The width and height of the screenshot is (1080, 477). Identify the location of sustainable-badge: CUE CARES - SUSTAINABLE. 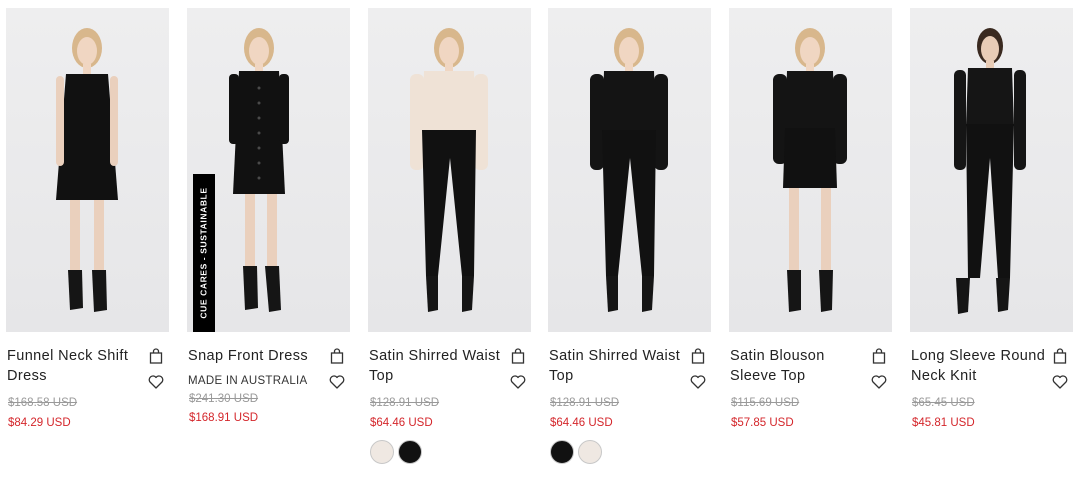
(204, 253).